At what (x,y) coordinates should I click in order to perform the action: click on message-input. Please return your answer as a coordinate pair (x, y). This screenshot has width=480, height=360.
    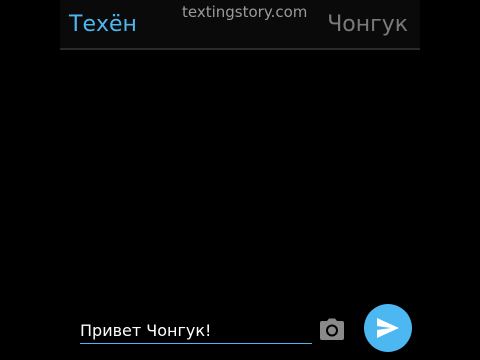
    Looking at the image, I should click on (196, 331).